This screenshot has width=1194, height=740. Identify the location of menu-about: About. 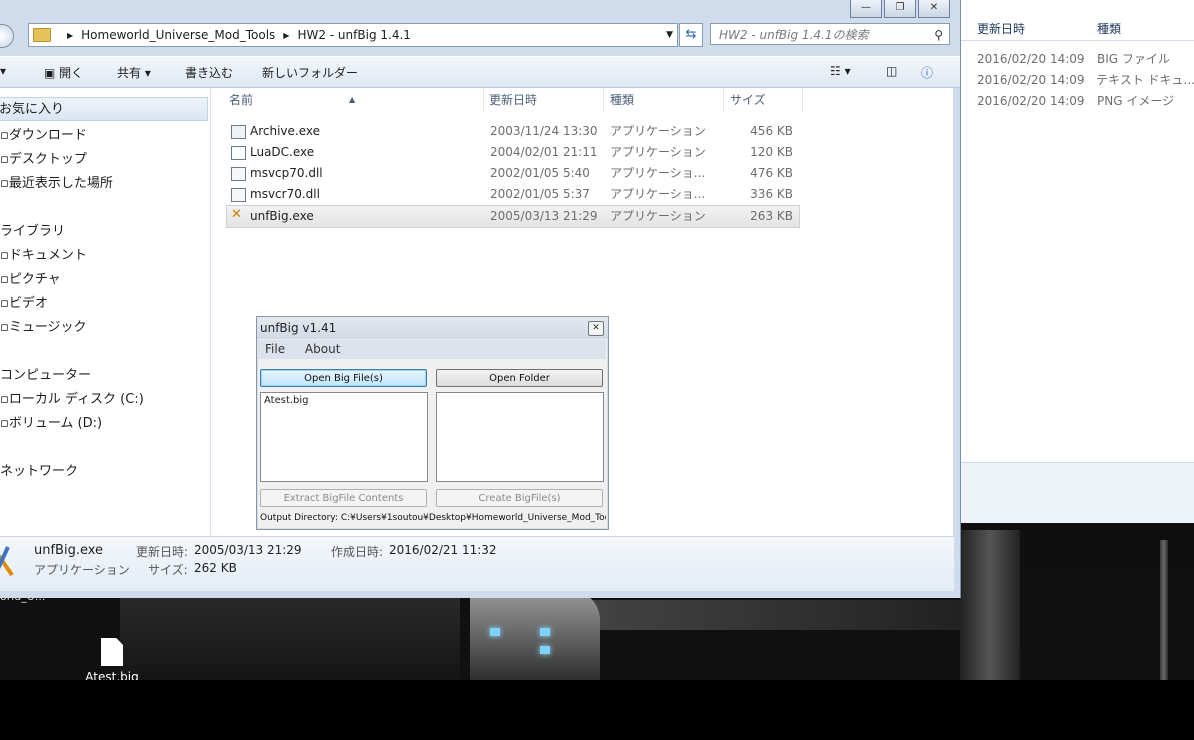
(322, 349).